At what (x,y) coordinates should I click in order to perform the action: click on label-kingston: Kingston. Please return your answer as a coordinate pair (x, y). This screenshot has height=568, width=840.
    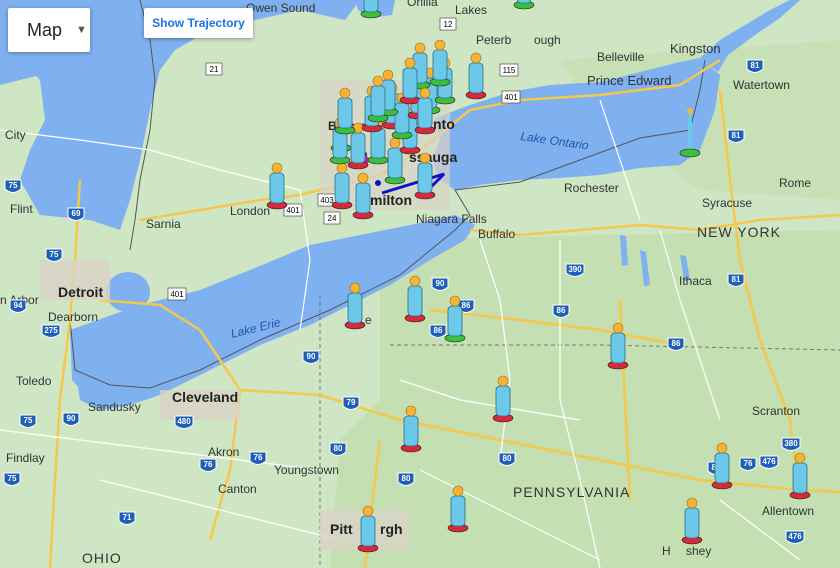
    Looking at the image, I should click on (695, 48).